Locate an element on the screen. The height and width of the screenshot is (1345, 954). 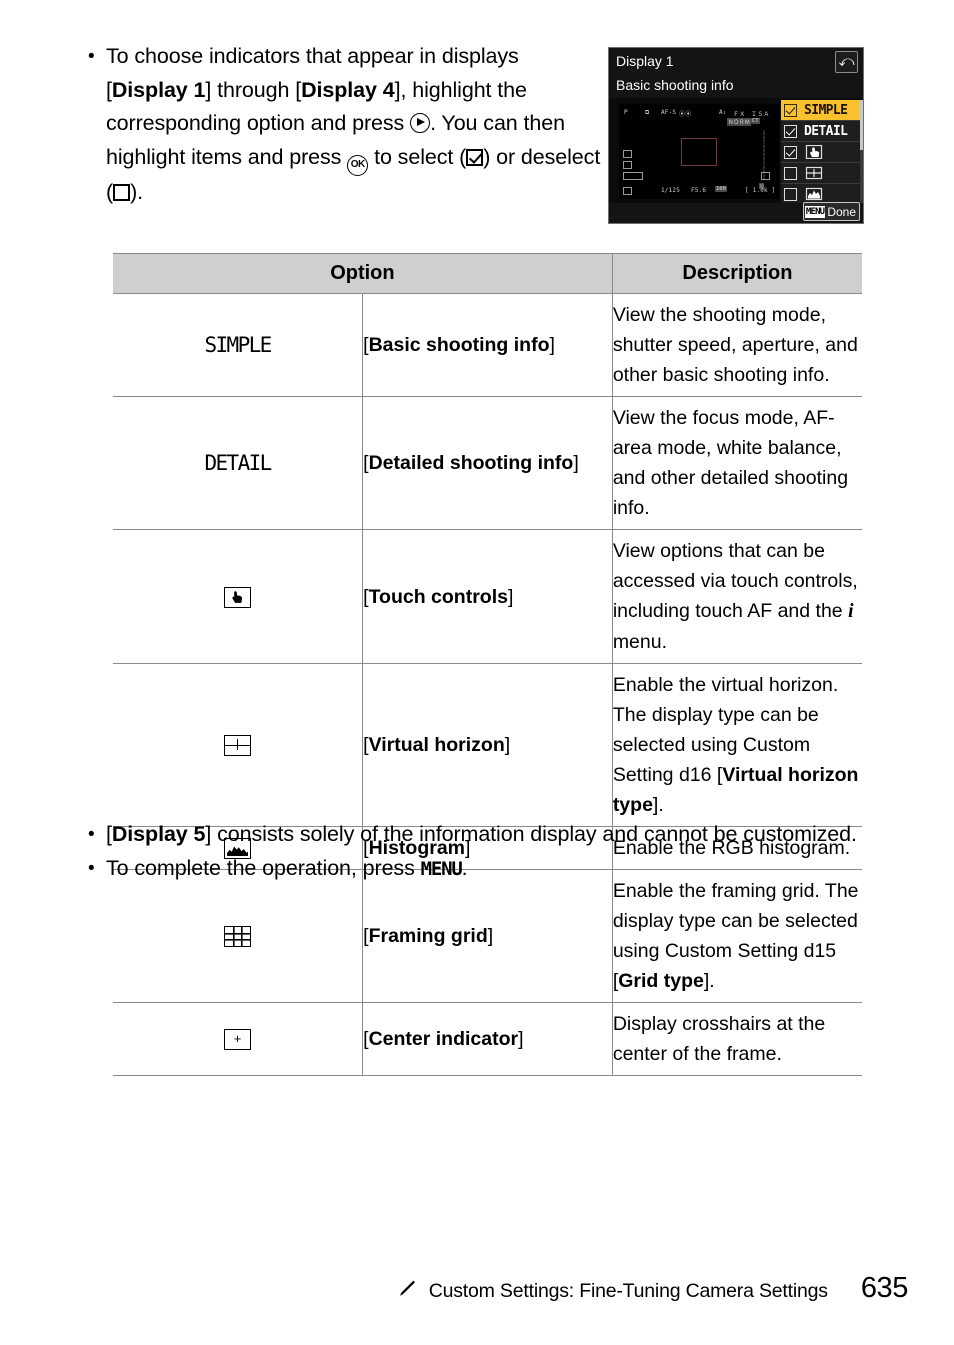
list-item-detail: DETAIL is located at coordinates (822, 131).